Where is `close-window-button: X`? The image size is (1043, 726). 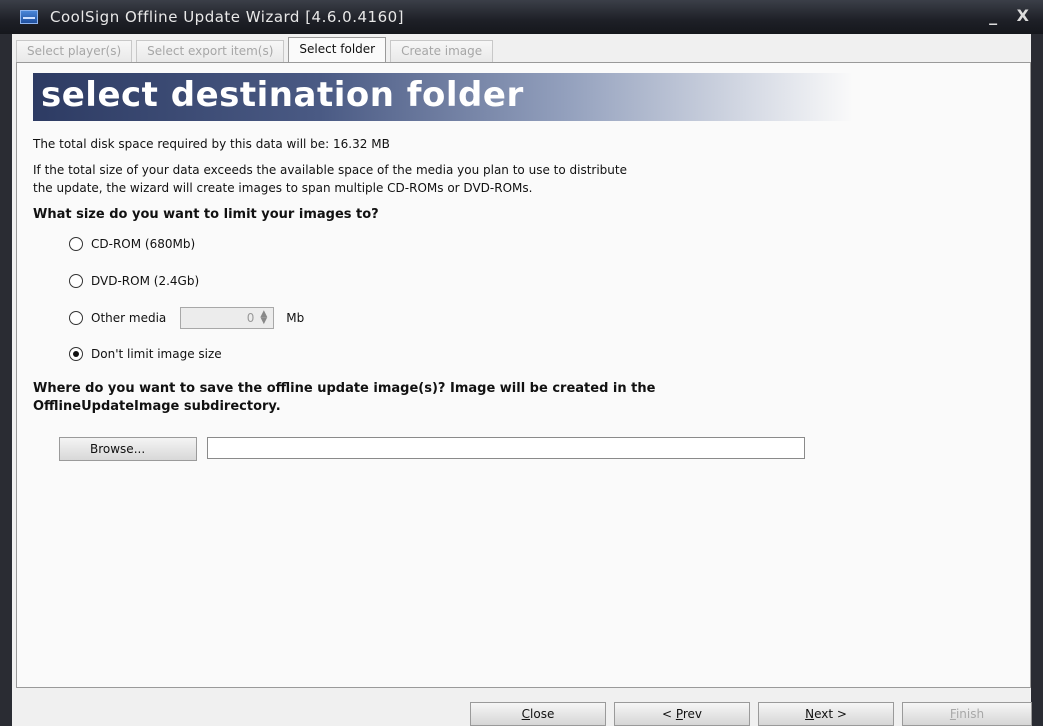
close-window-button: X is located at coordinates (1023, 15).